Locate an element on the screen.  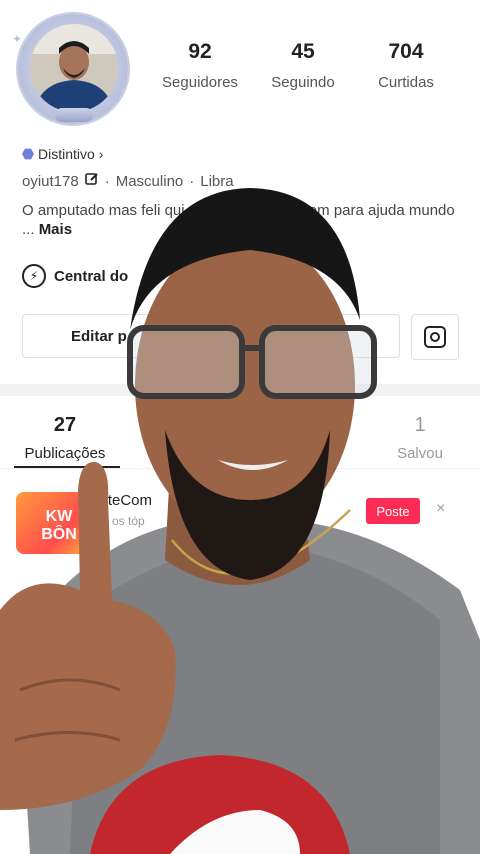
stat-following: 45 Seguindo is located at coordinates (303, 65).